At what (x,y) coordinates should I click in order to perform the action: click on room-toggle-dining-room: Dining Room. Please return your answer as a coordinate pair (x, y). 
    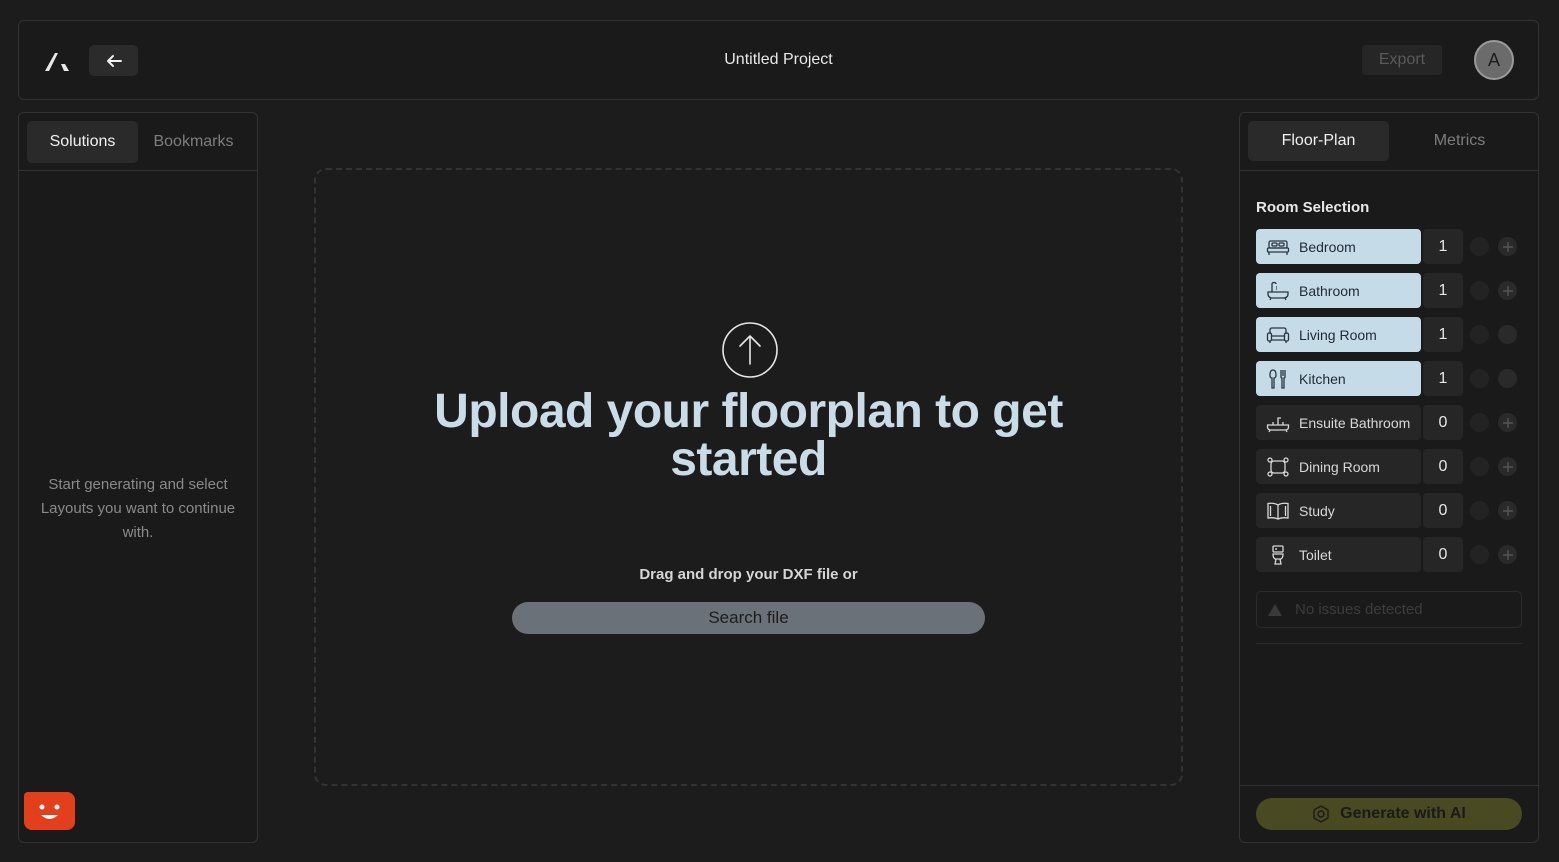
    Looking at the image, I should click on (1338, 466).